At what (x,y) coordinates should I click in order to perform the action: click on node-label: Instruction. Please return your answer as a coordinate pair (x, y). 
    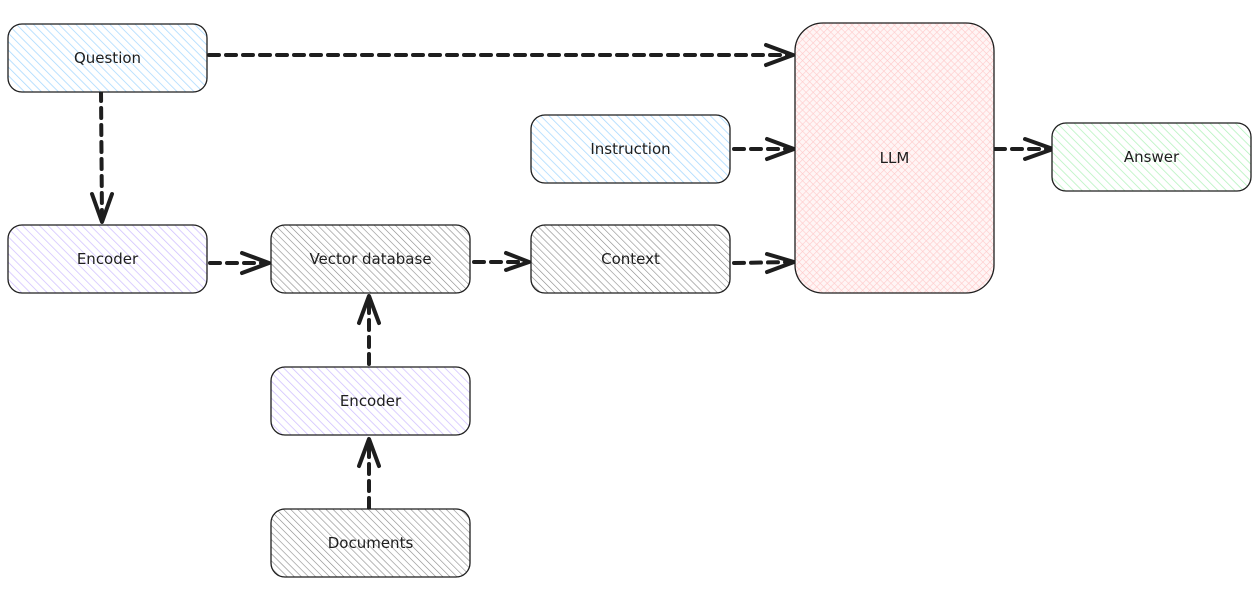
    Looking at the image, I should click on (630, 149).